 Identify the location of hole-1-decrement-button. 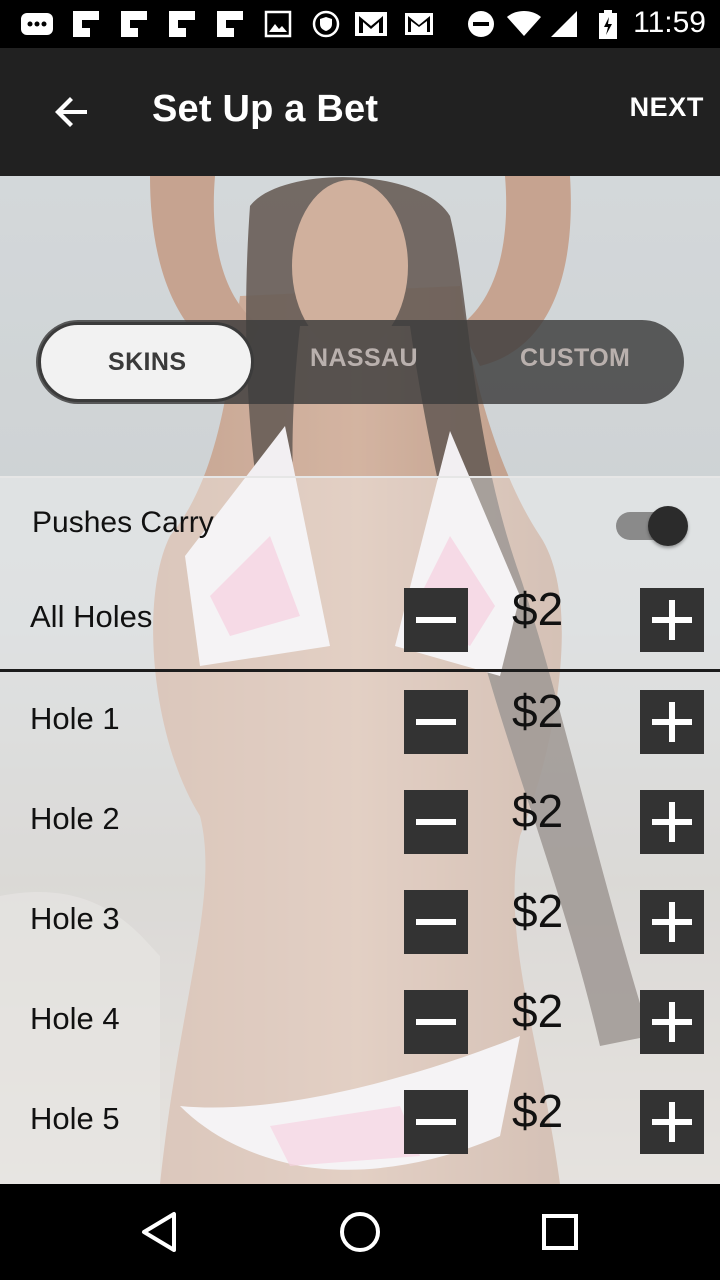
(436, 722).